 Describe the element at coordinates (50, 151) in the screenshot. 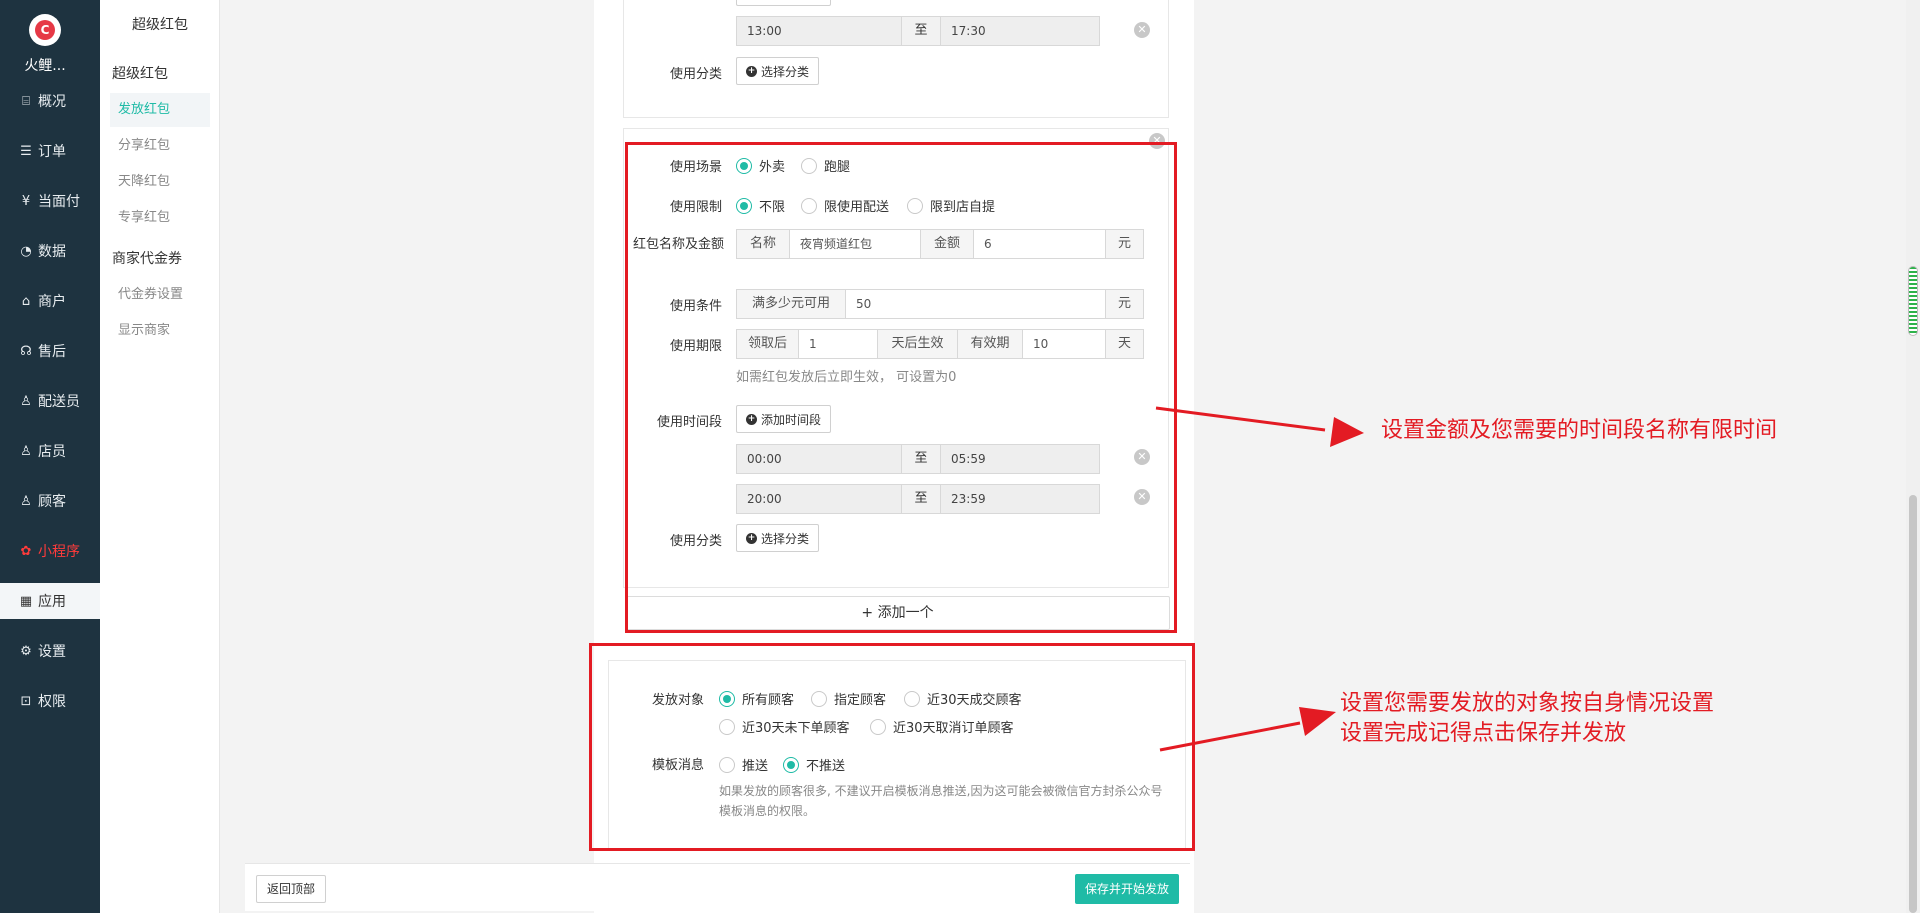

I see `nav-item-orders: ☰ 订单` at that location.